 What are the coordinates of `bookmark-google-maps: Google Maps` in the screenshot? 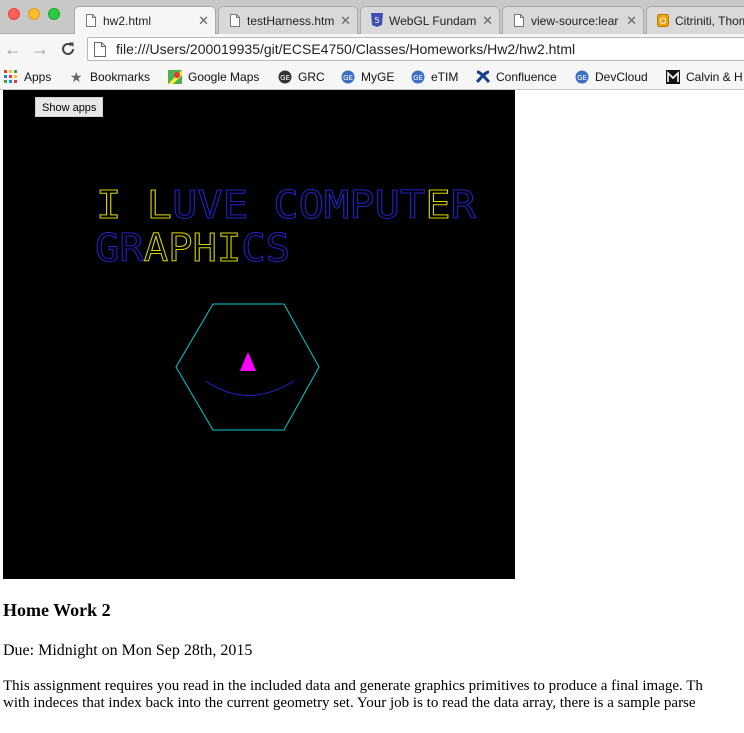 It's located at (213, 77).